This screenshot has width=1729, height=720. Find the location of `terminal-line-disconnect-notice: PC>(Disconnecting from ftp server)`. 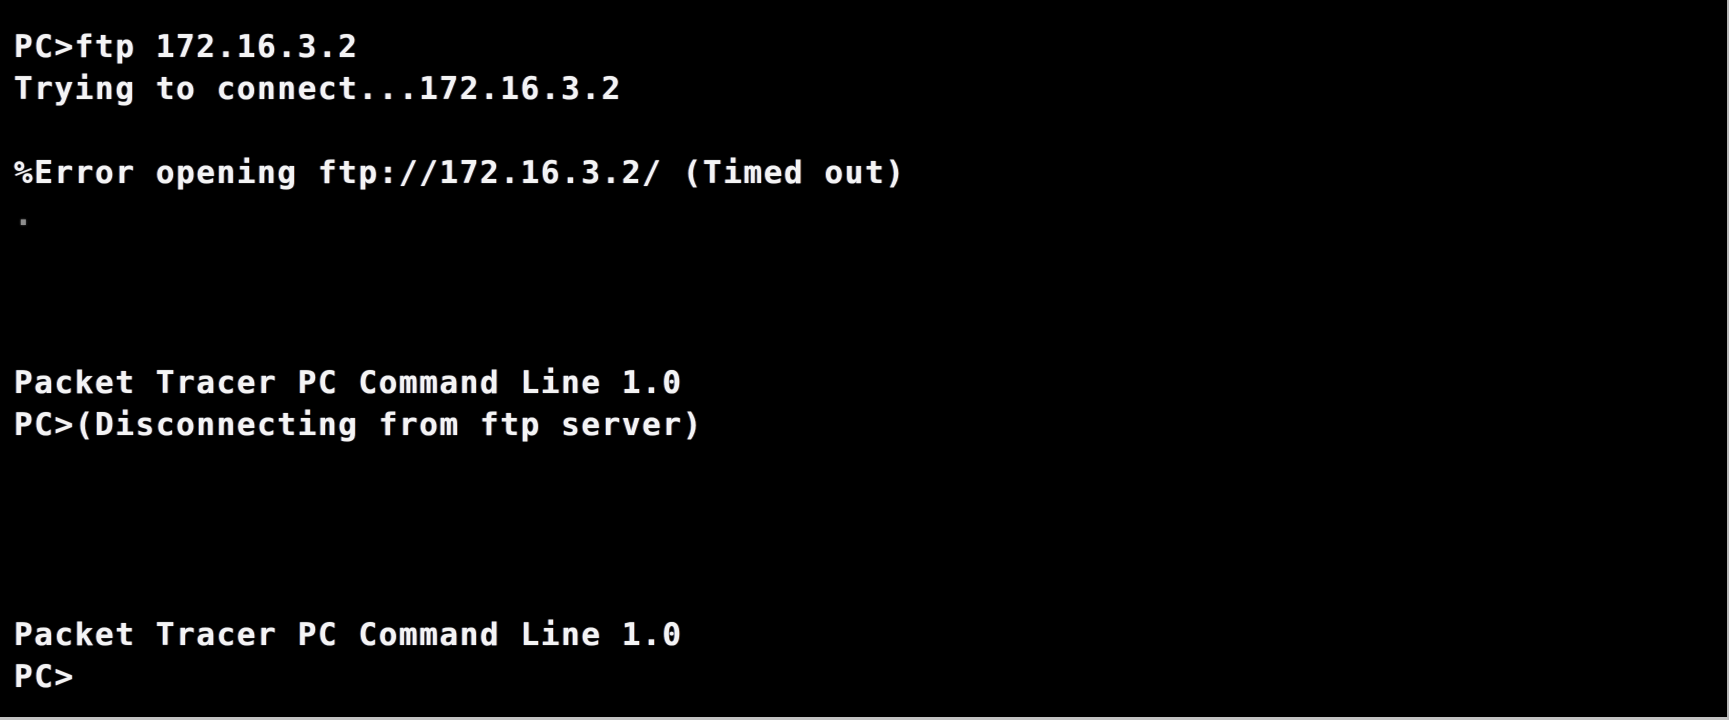

terminal-line-disconnect-notice: PC>(Disconnecting from ftp server) is located at coordinates (358, 425).